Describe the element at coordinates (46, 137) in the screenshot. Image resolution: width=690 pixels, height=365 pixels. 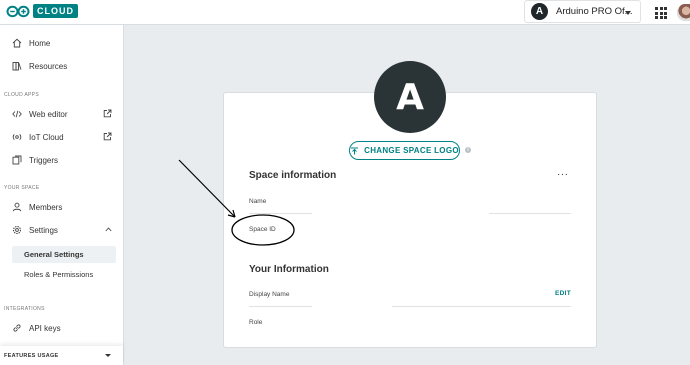
I see `sidebar-item-label: IoT Cloud` at that location.